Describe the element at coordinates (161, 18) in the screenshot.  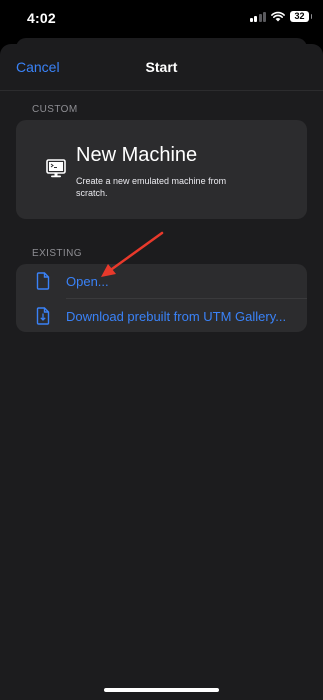
I see `status-bar: 4:02 32` at that location.